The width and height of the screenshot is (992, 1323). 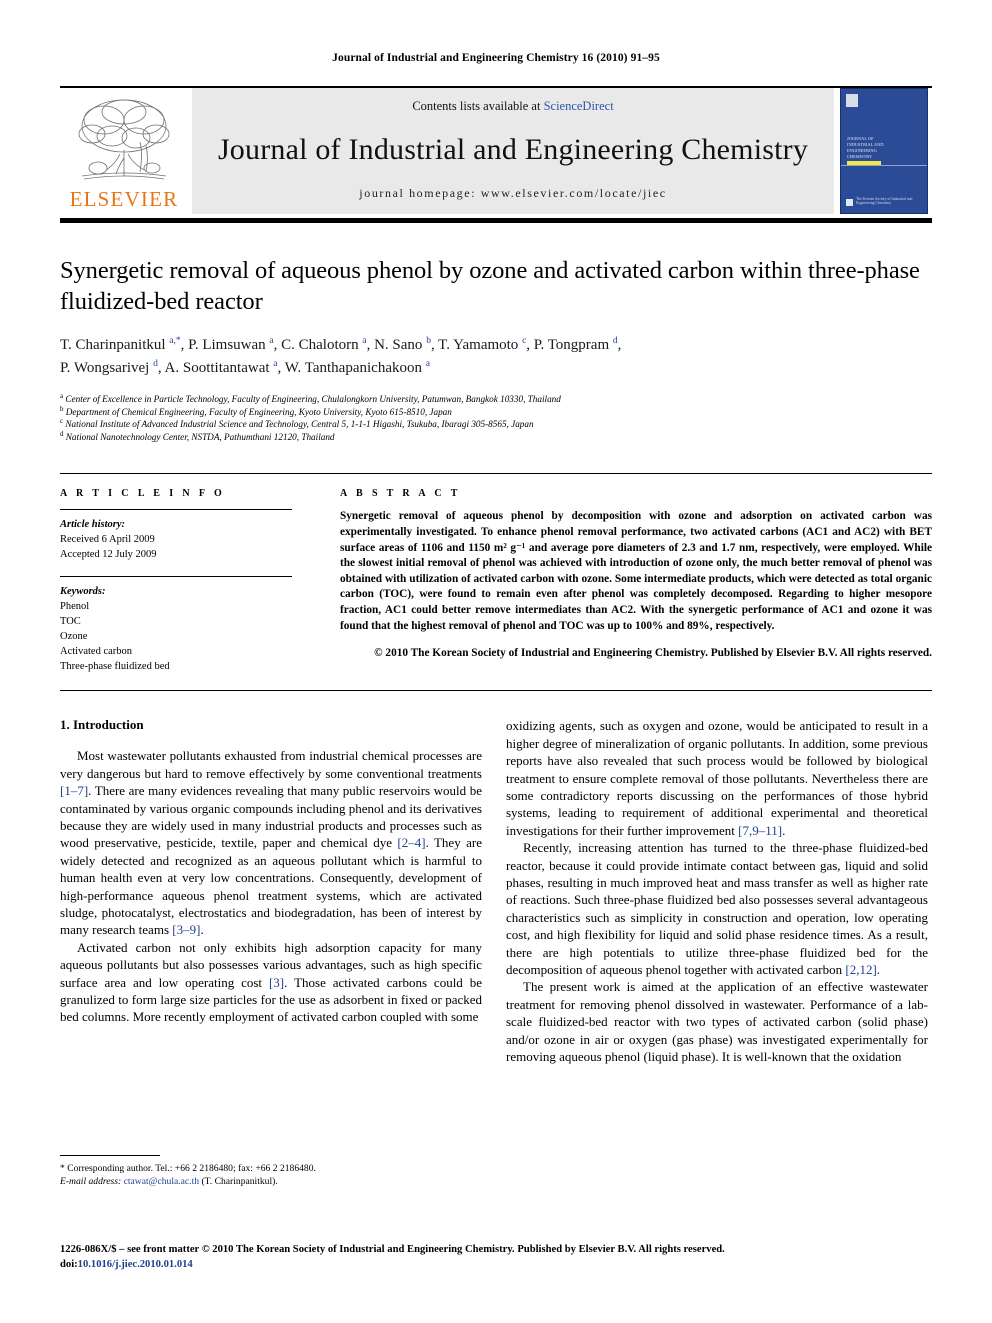 What do you see at coordinates (865, 144) in the screenshot?
I see `cover-title-line2: INDUSTRIAL AND` at bounding box center [865, 144].